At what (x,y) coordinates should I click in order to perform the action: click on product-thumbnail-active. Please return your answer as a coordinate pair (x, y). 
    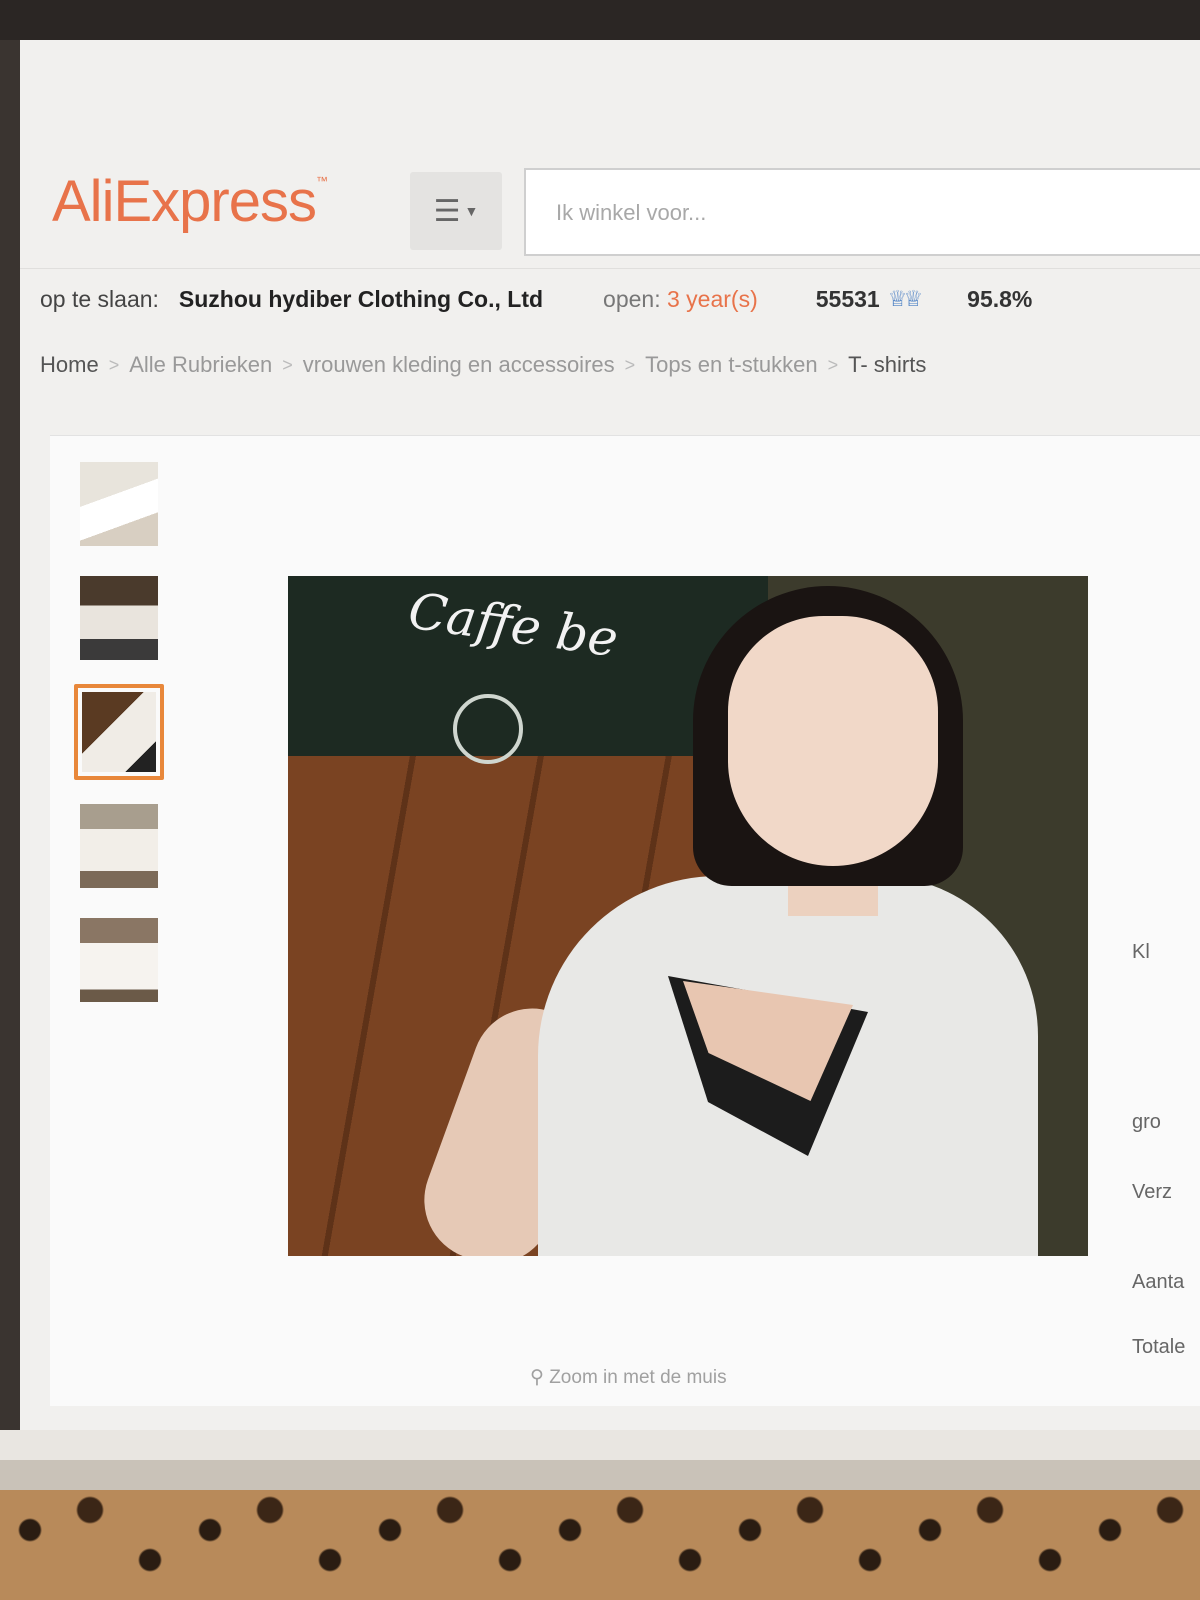
    Looking at the image, I should click on (119, 732).